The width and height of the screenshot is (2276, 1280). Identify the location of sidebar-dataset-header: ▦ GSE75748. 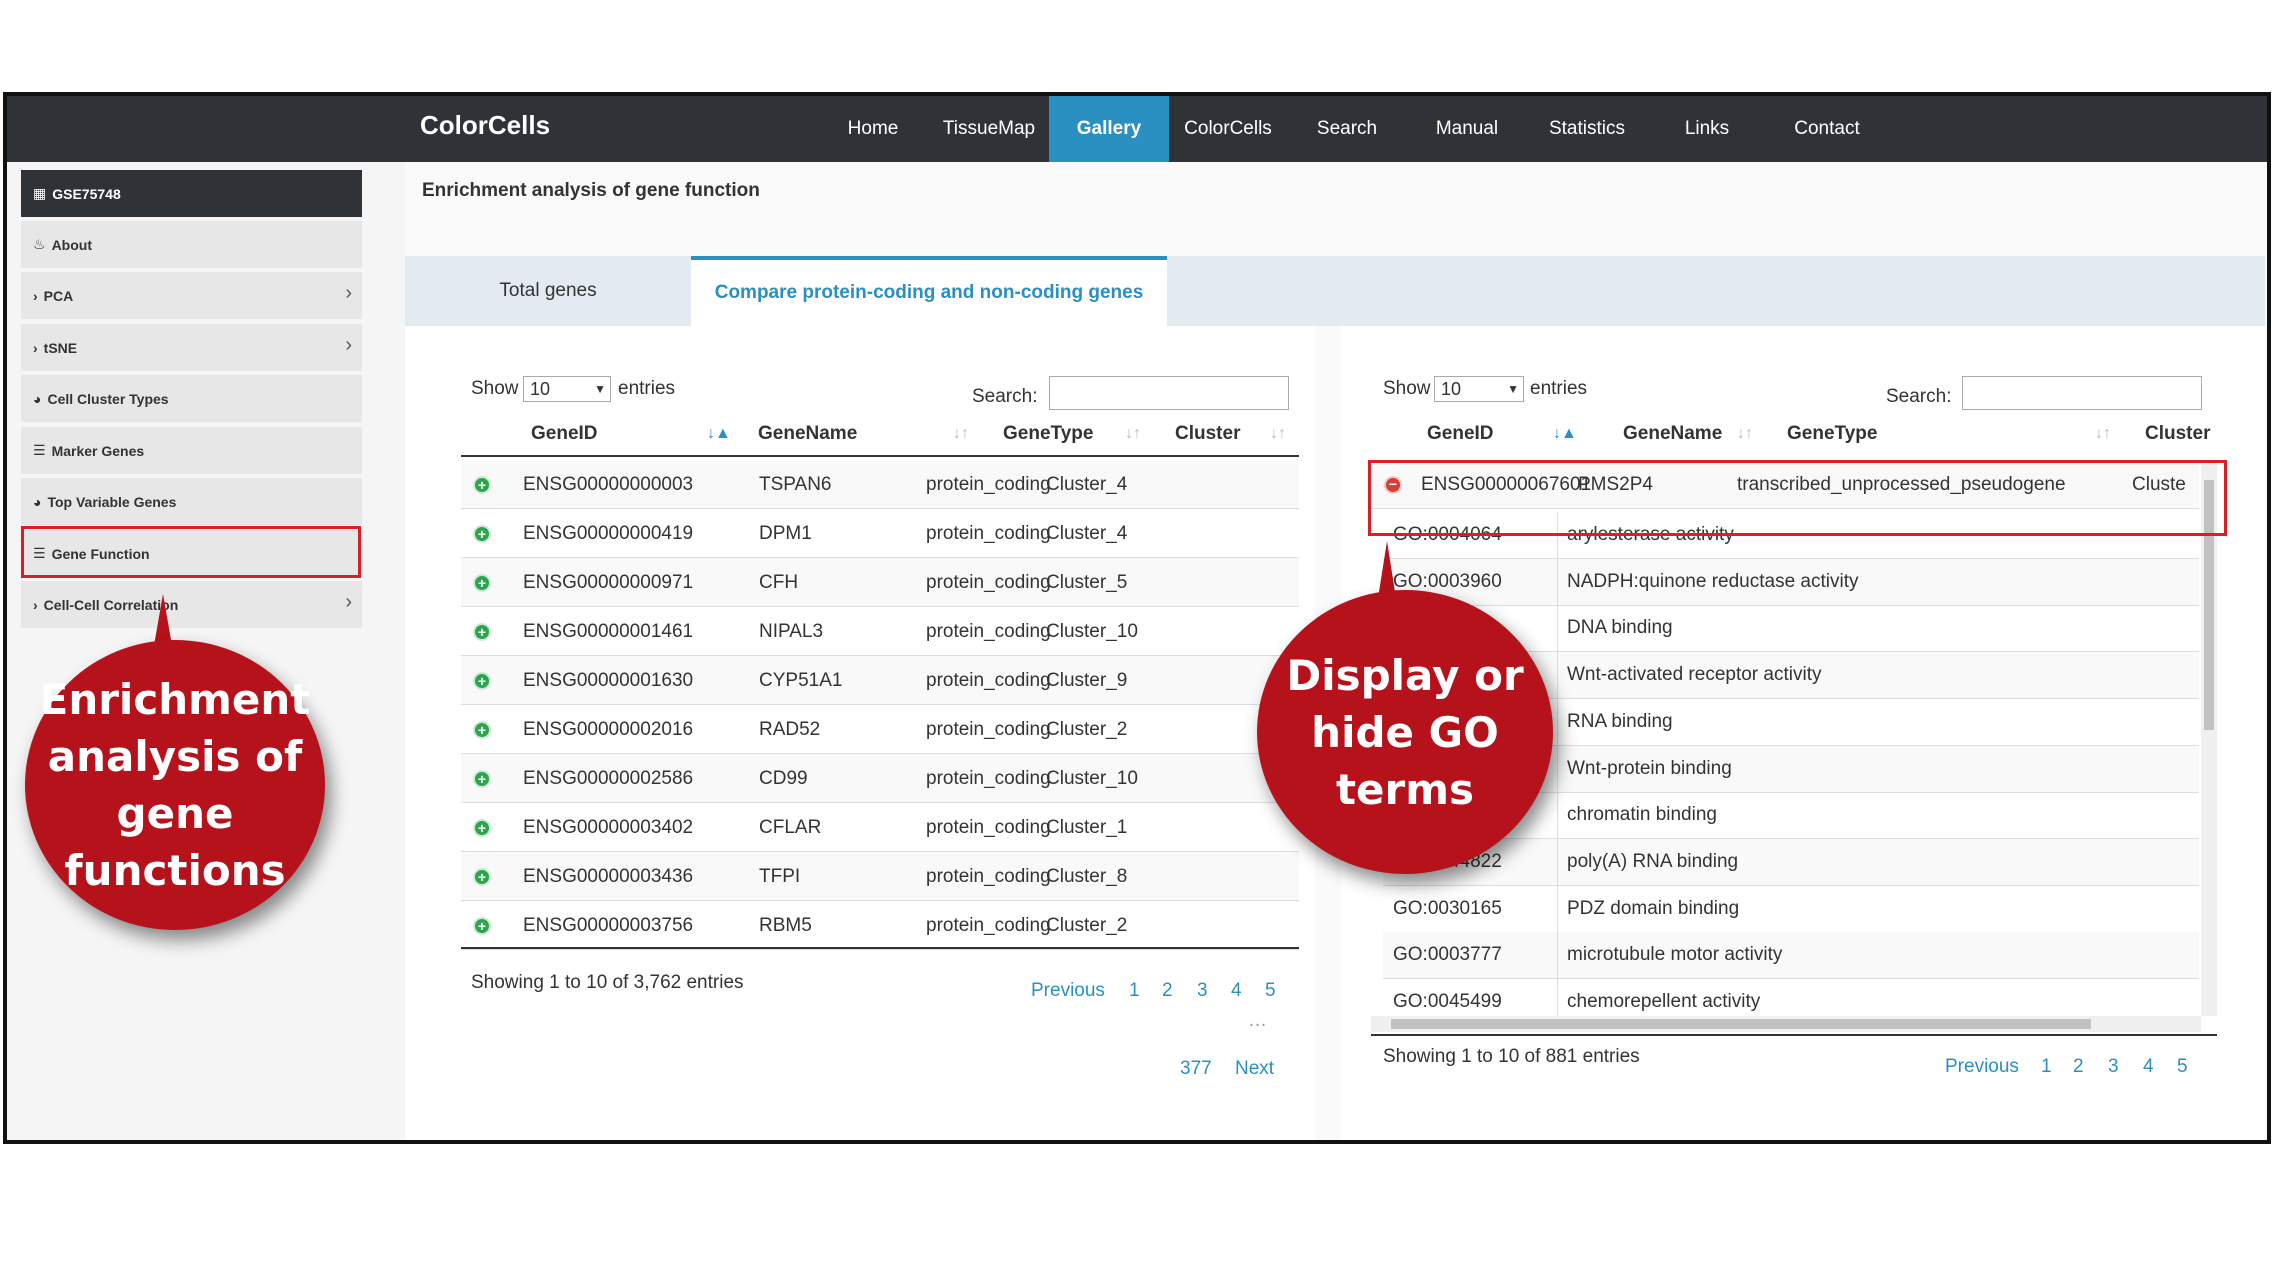
(191, 193).